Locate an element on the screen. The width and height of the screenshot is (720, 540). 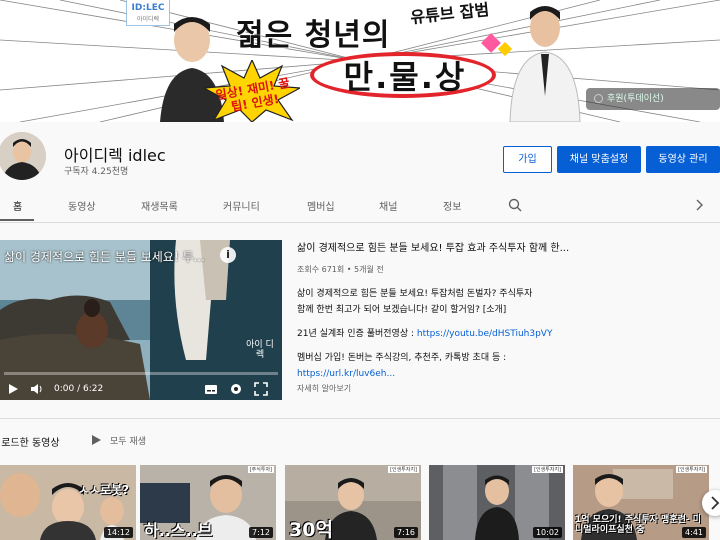
subscriber-count: 구독자 4.25천명 is located at coordinates (96, 172).